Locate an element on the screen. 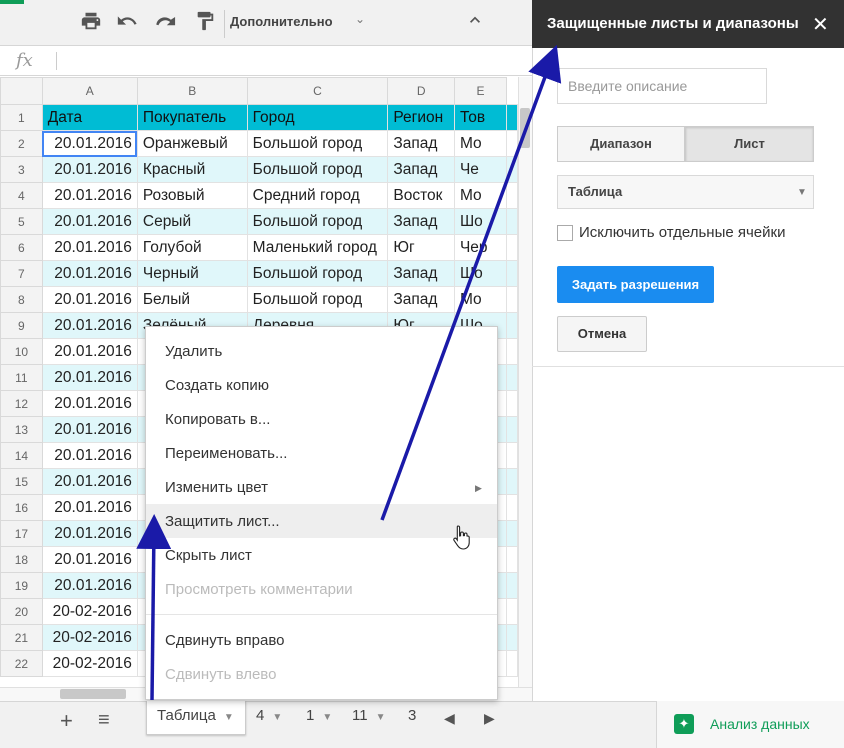 The height and width of the screenshot is (748, 844). header-cell: Дата is located at coordinates (89, 117).